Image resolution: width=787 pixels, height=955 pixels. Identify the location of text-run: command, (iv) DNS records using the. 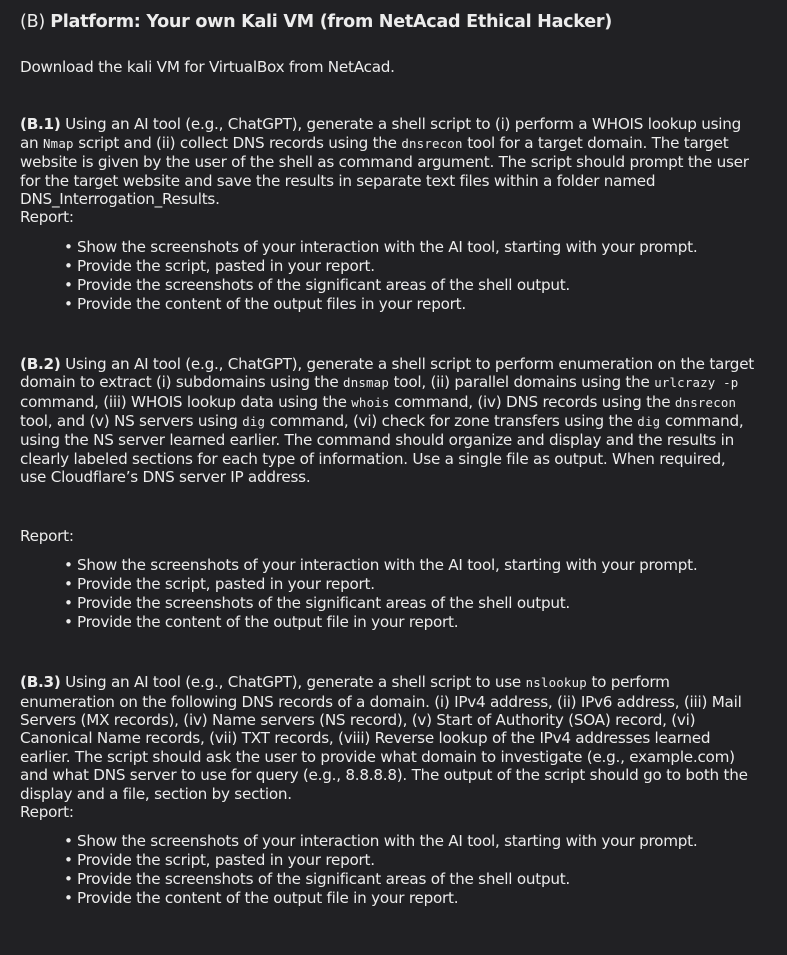
(532, 401).